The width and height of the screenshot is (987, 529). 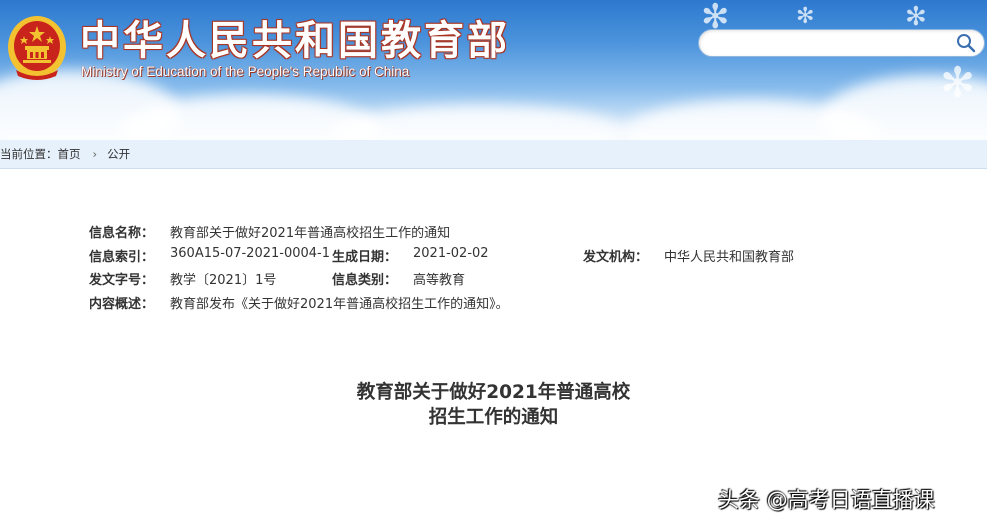 I want to click on info-name-value: 教育部关于做好2021年普通高校招生工作的通知, so click(x=310, y=233).